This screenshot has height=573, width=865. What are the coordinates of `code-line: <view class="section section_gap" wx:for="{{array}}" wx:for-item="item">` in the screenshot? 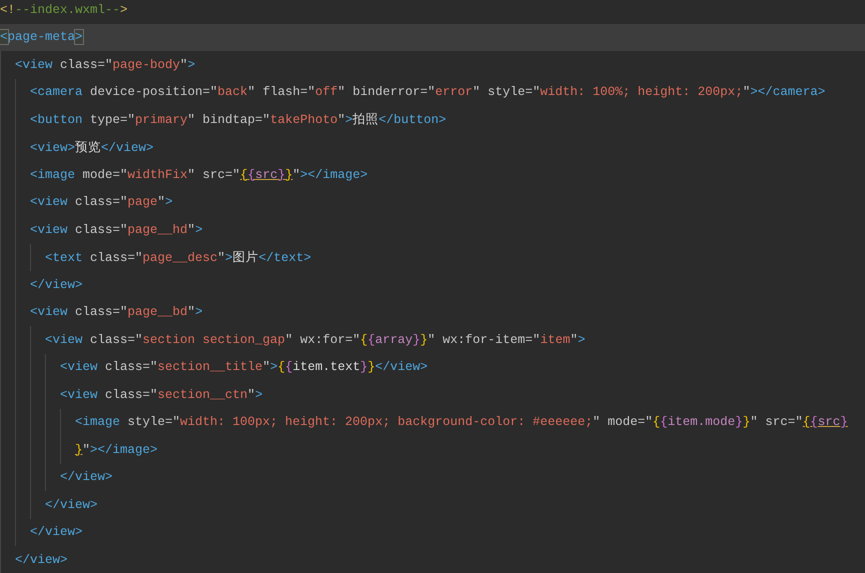 It's located at (315, 339).